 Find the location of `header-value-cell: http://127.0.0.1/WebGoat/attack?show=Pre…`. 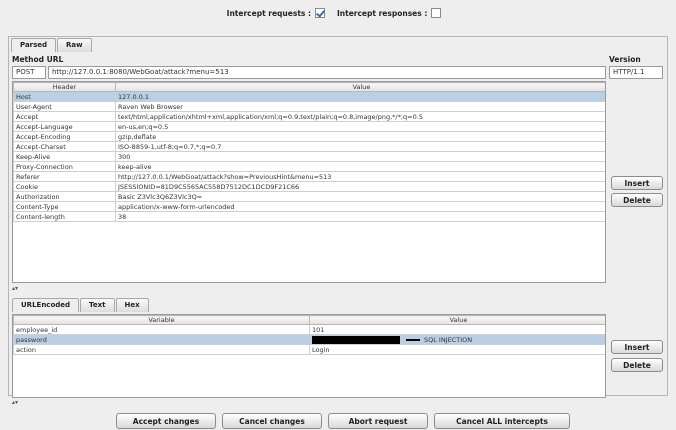

header-value-cell: http://127.0.0.1/WebGoat/attack?show=Pre… is located at coordinates (360, 176).